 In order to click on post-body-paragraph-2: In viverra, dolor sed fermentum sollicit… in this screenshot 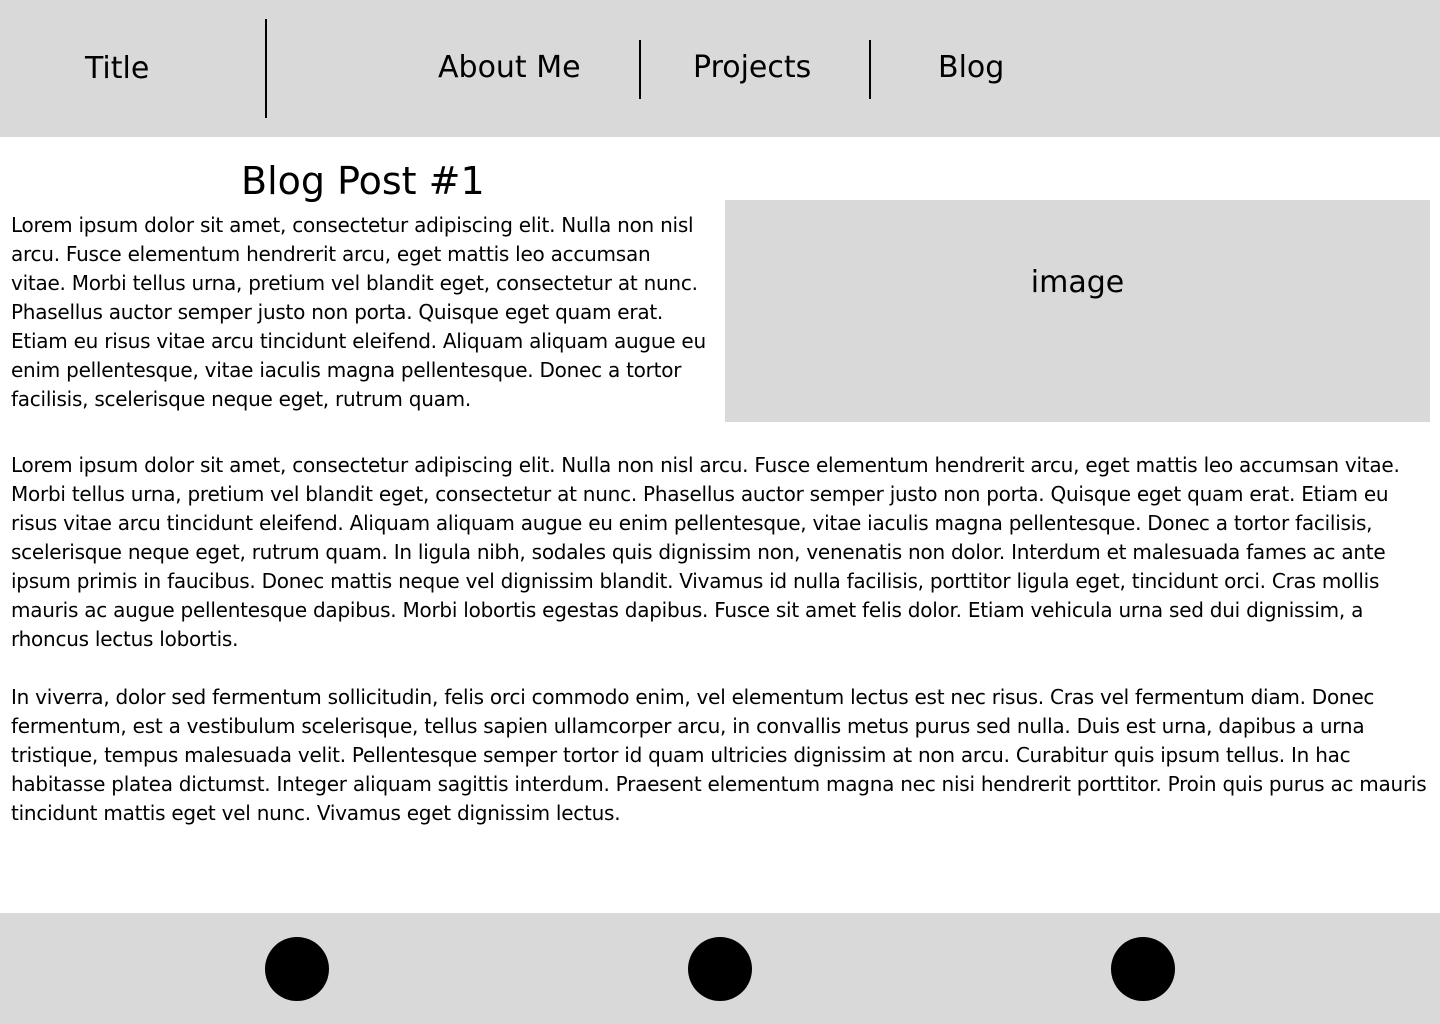, I will do `click(719, 755)`.